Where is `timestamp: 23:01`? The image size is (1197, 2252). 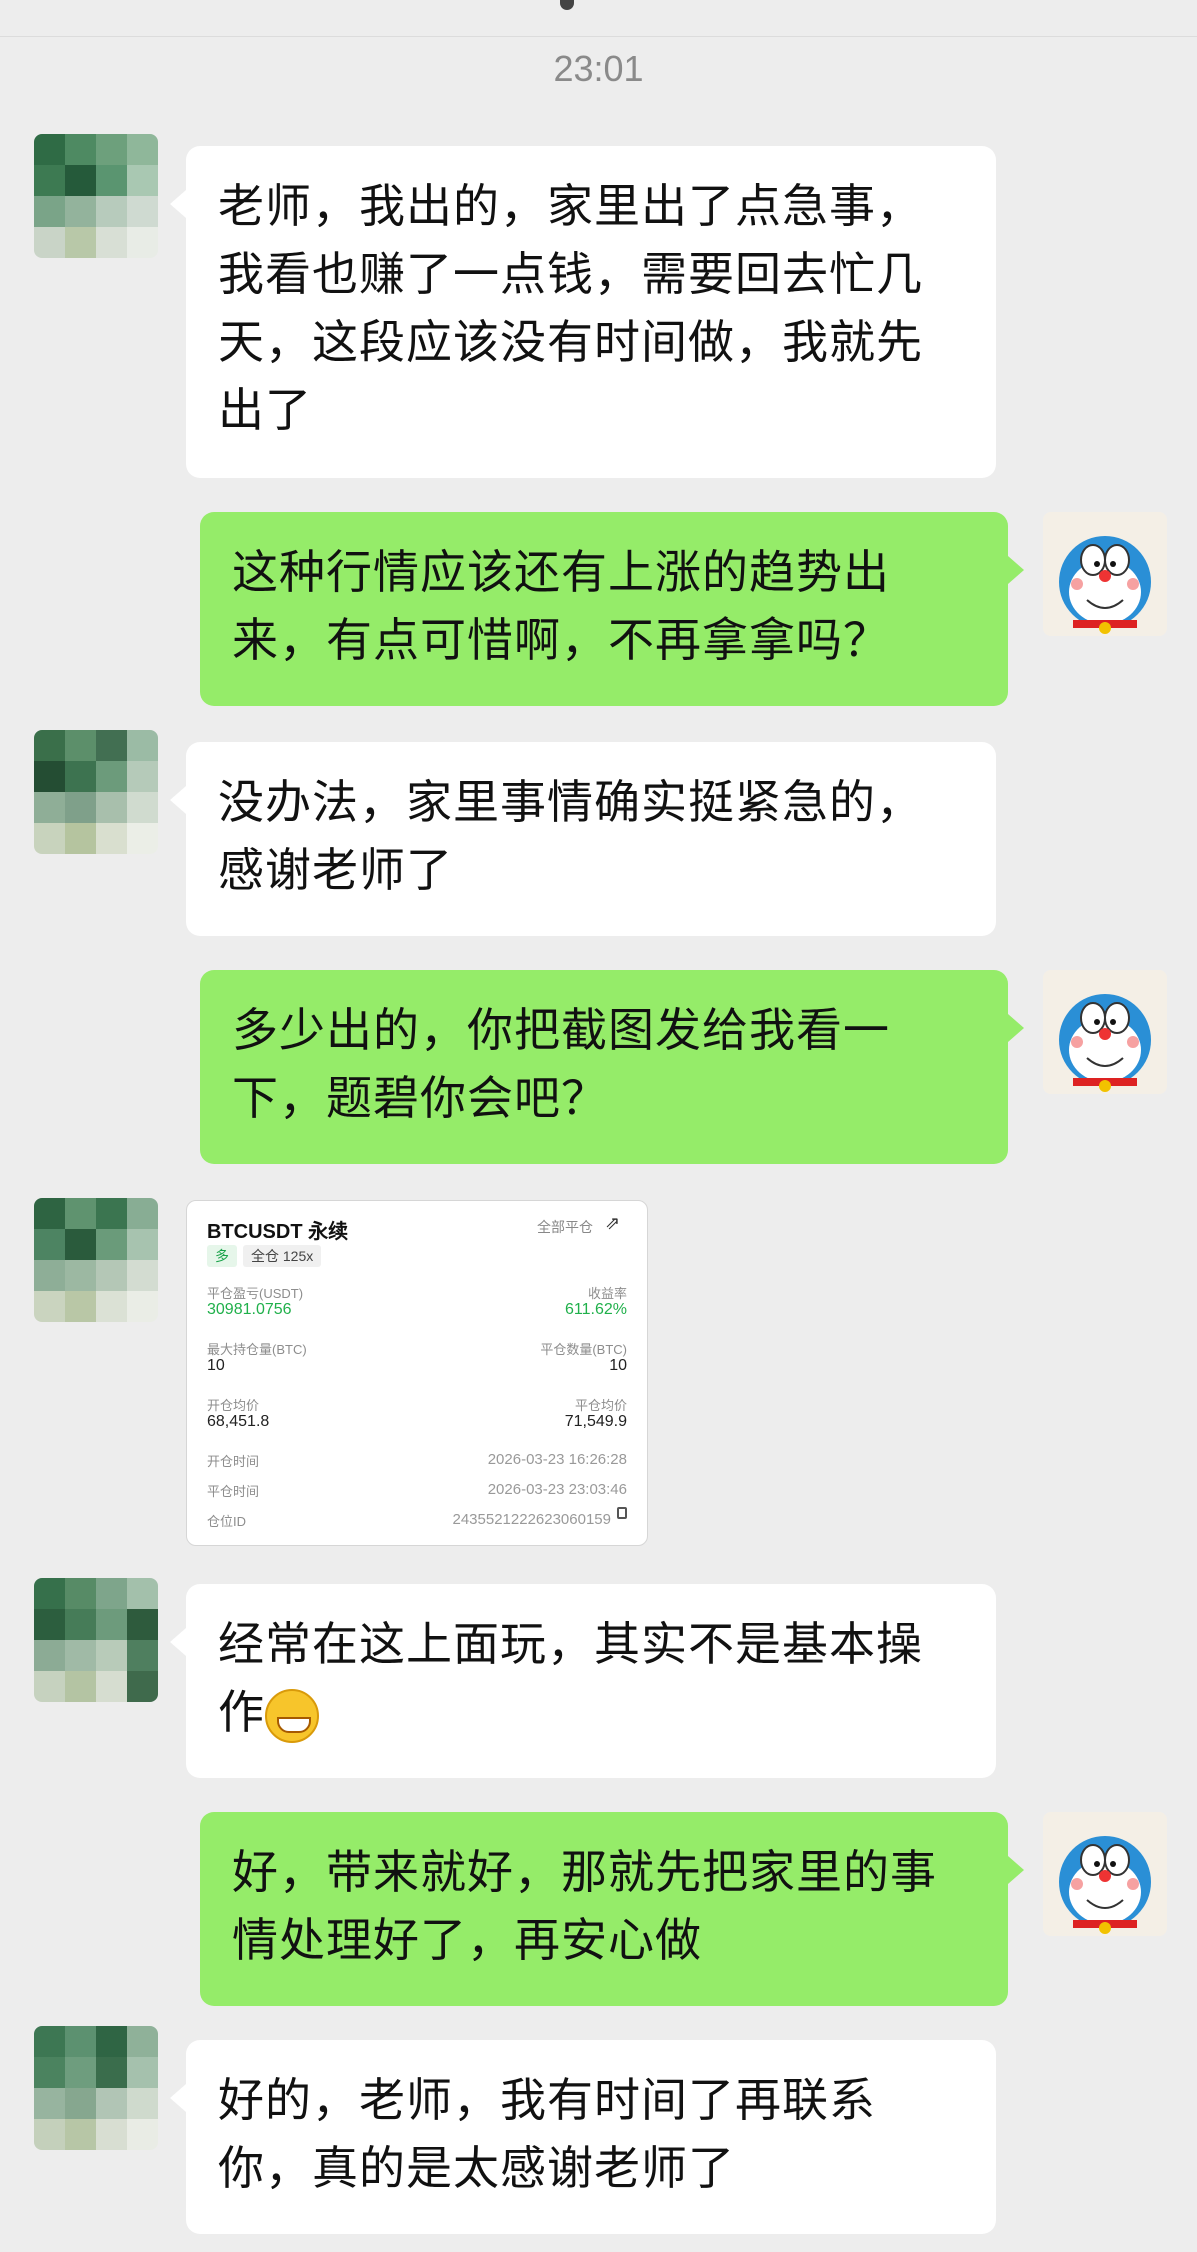 timestamp: 23:01 is located at coordinates (598, 68).